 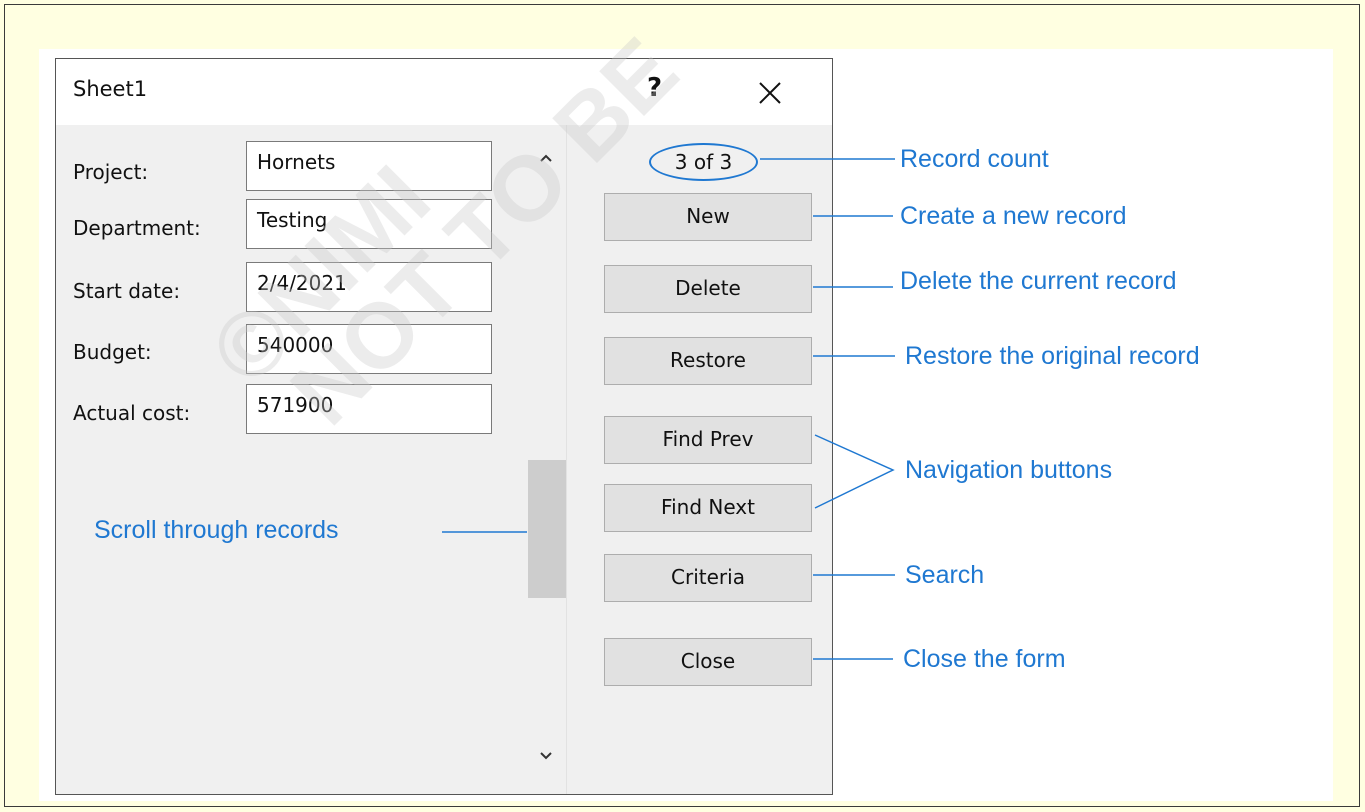 What do you see at coordinates (945, 575) in the screenshot?
I see `callout-search: Search` at bounding box center [945, 575].